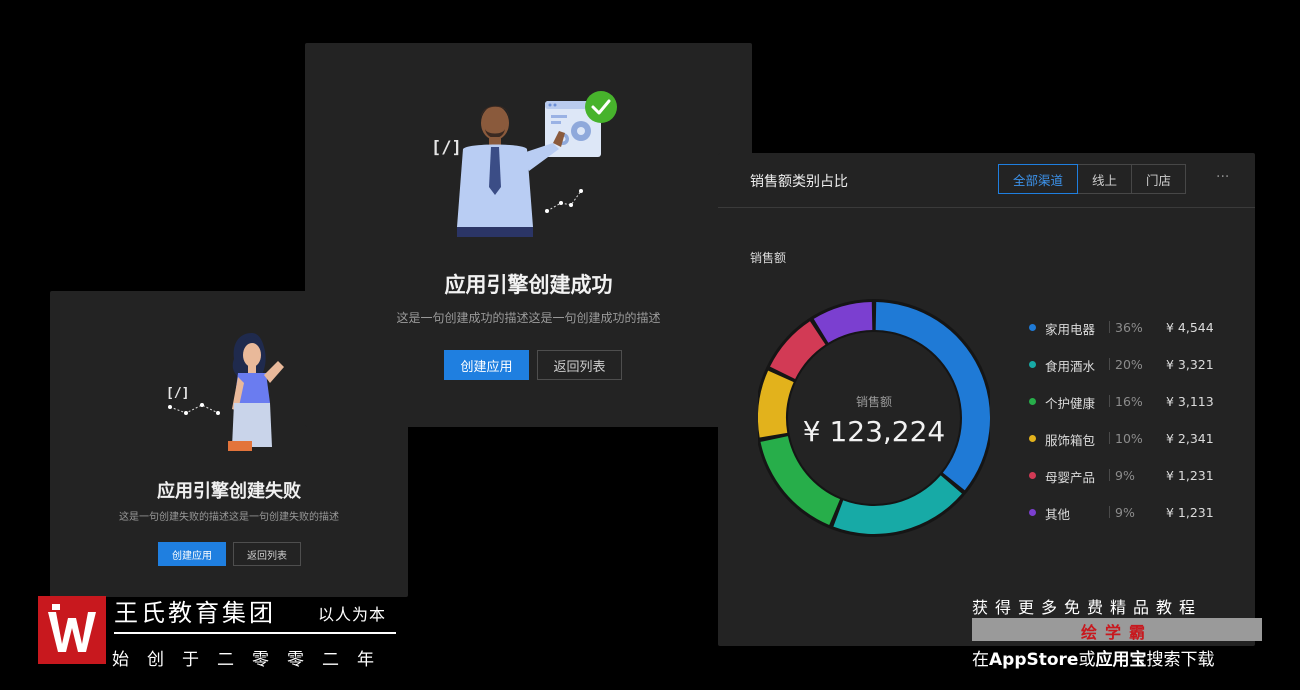  Describe the element at coordinates (1058, 514) in the screenshot. I see `legend-name: 其他` at that location.